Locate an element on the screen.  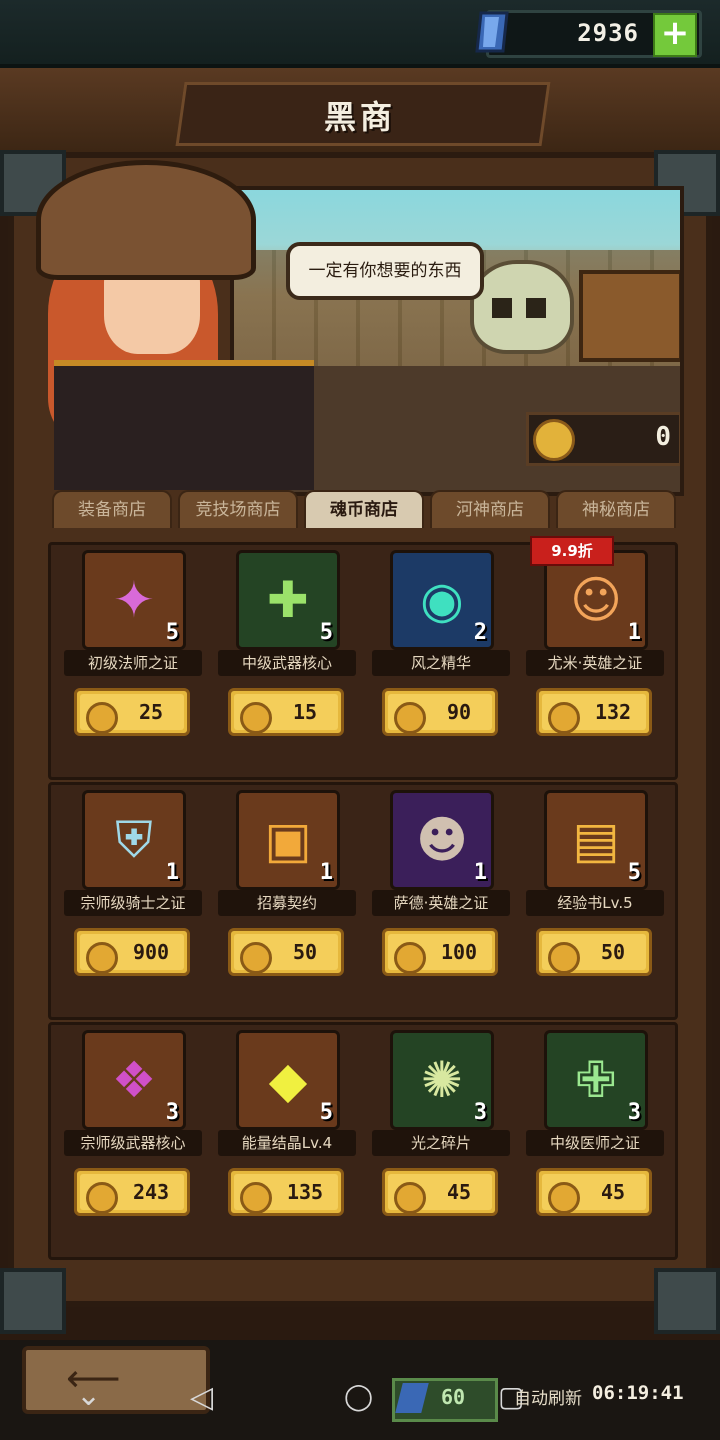
shop-item: ✦ 5 初级法师之证 25 is located at coordinates (133, 648).